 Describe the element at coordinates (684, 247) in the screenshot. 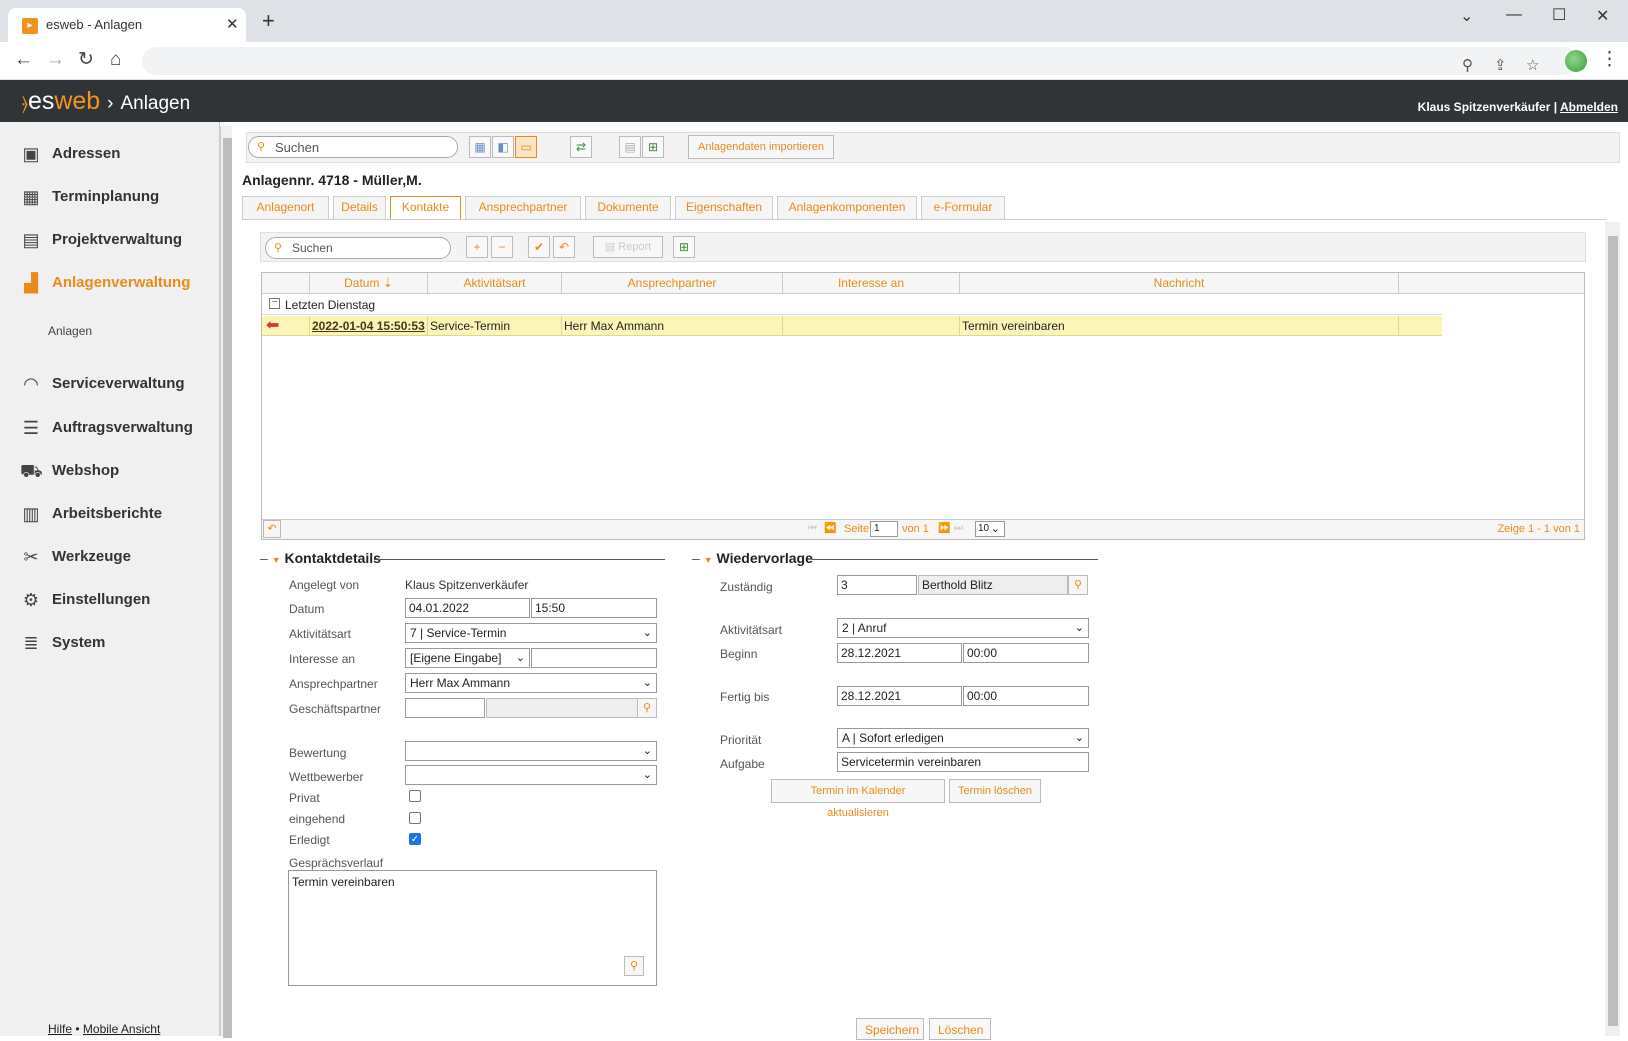

I see `grid-excel-icon: ⊞` at that location.